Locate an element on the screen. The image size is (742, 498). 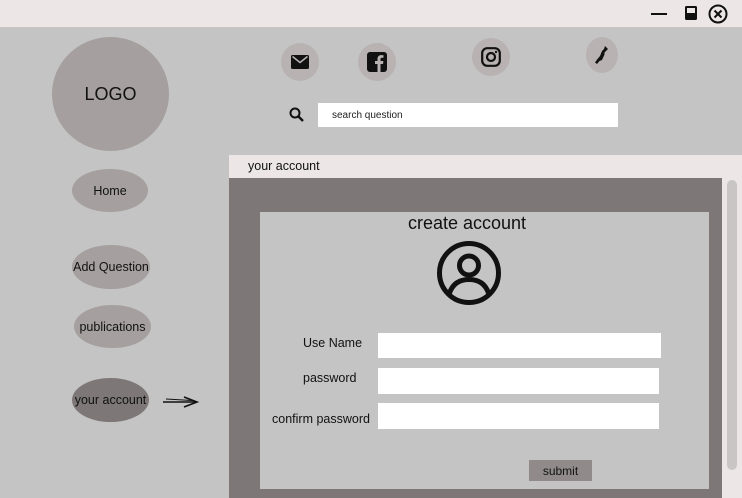
close-button is located at coordinates (718, 14).